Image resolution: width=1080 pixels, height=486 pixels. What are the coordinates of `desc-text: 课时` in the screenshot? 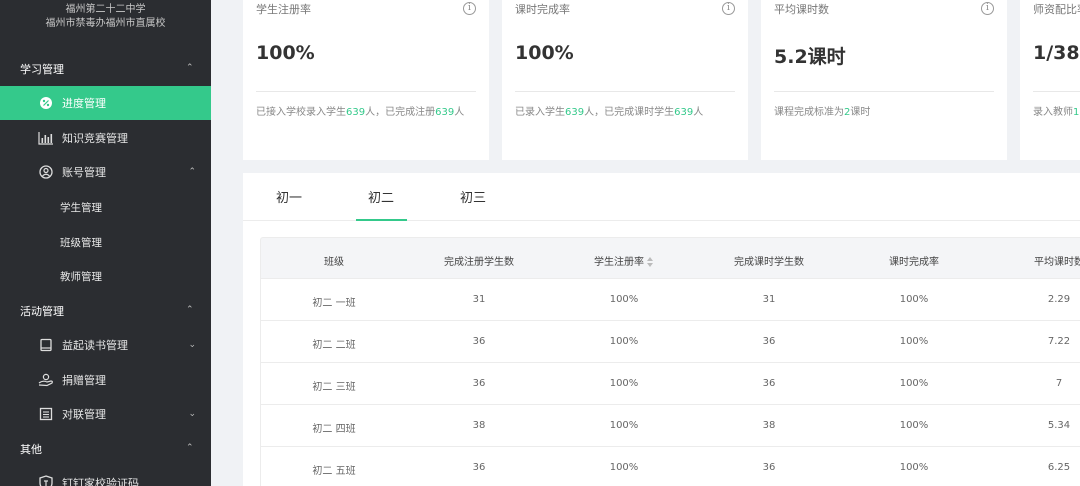 It's located at (860, 112).